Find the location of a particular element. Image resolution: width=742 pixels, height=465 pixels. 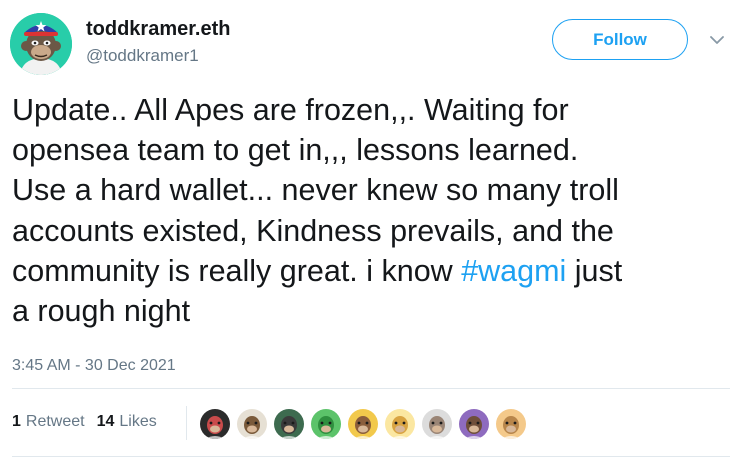

follow-button: Follow is located at coordinates (620, 39).